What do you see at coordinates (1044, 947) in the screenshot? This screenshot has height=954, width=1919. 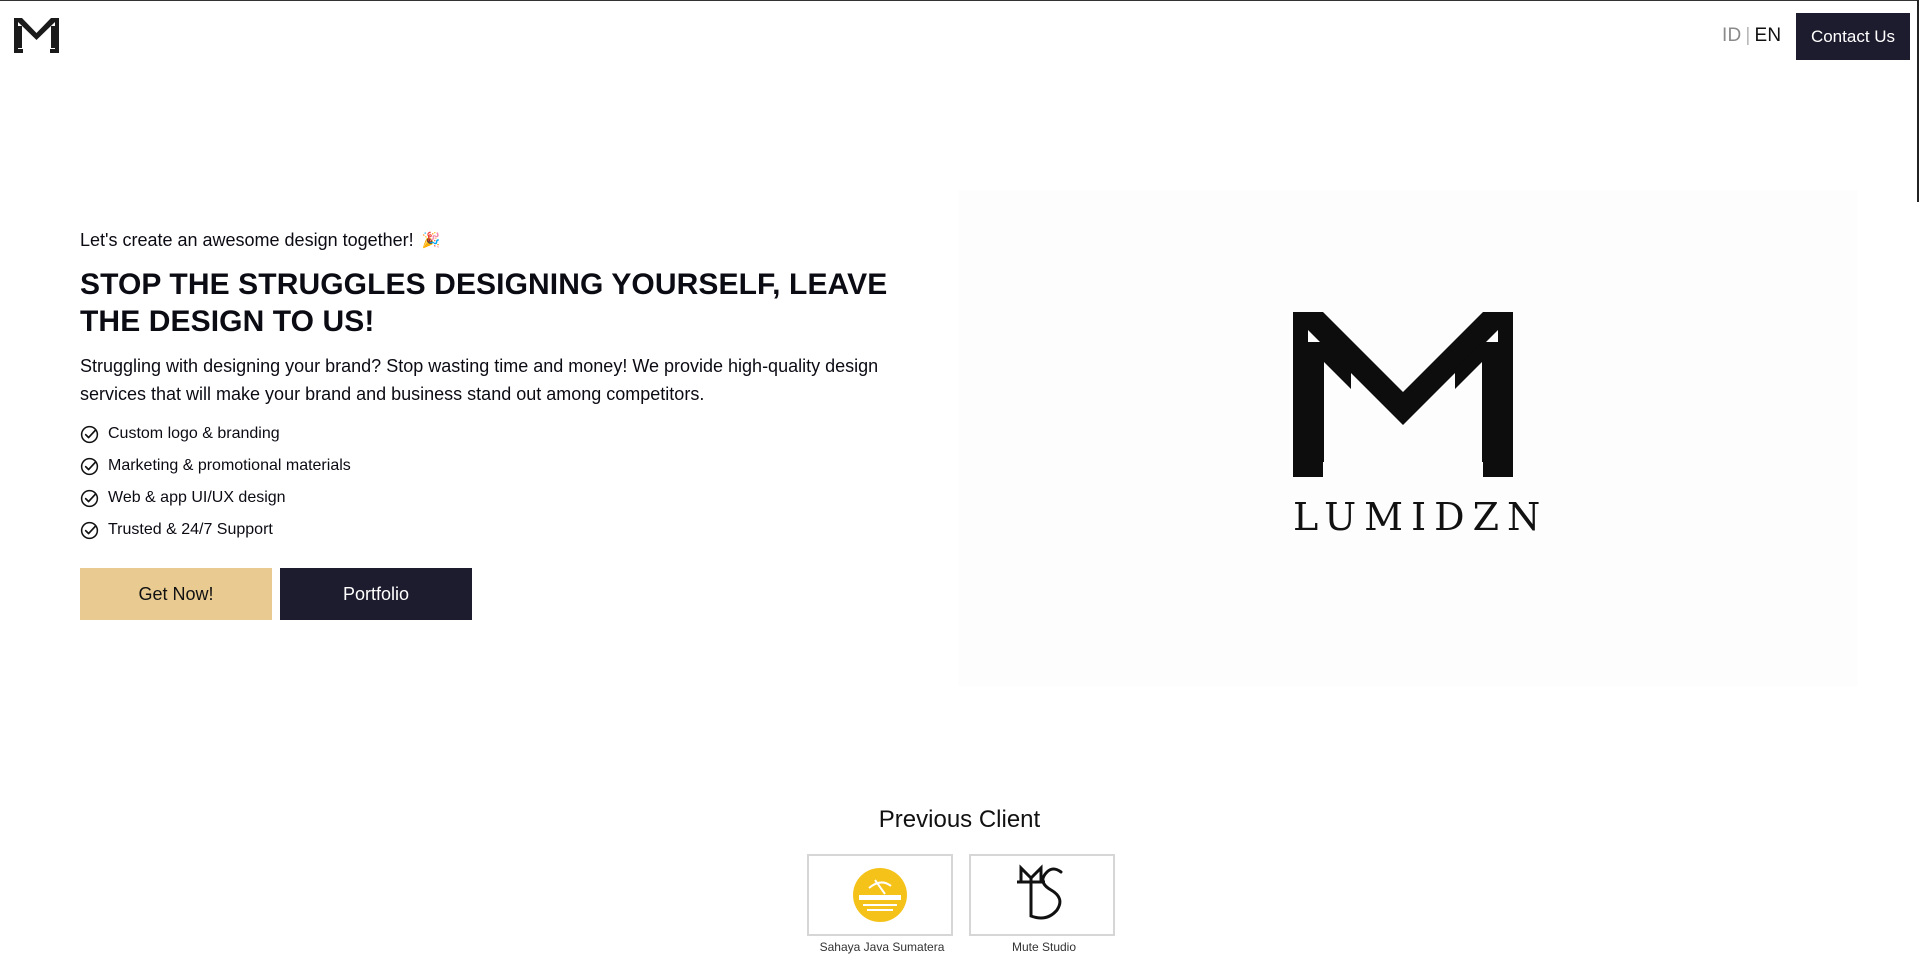 I see `client-name: Mute Studio` at bounding box center [1044, 947].